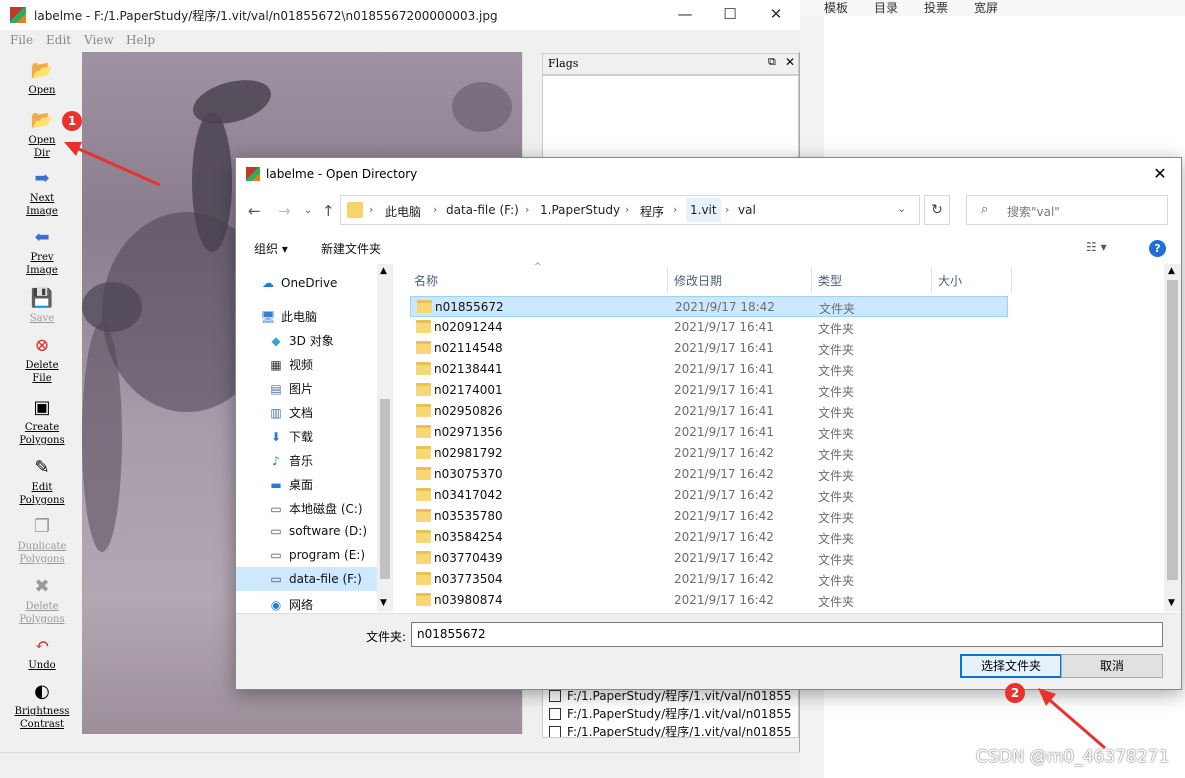 Image resolution: width=1185 pixels, height=778 pixels. I want to click on nav-item-1: 🖥 此电脑, so click(288, 316).